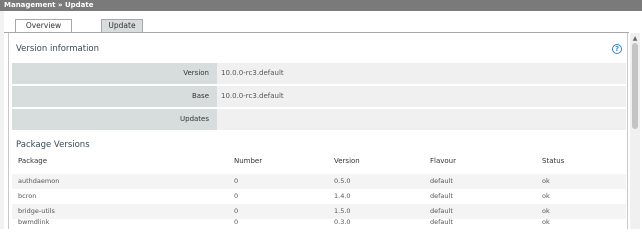 The width and height of the screenshot is (642, 240). What do you see at coordinates (443, 161) in the screenshot?
I see `col-flavour: Flavour` at bounding box center [443, 161].